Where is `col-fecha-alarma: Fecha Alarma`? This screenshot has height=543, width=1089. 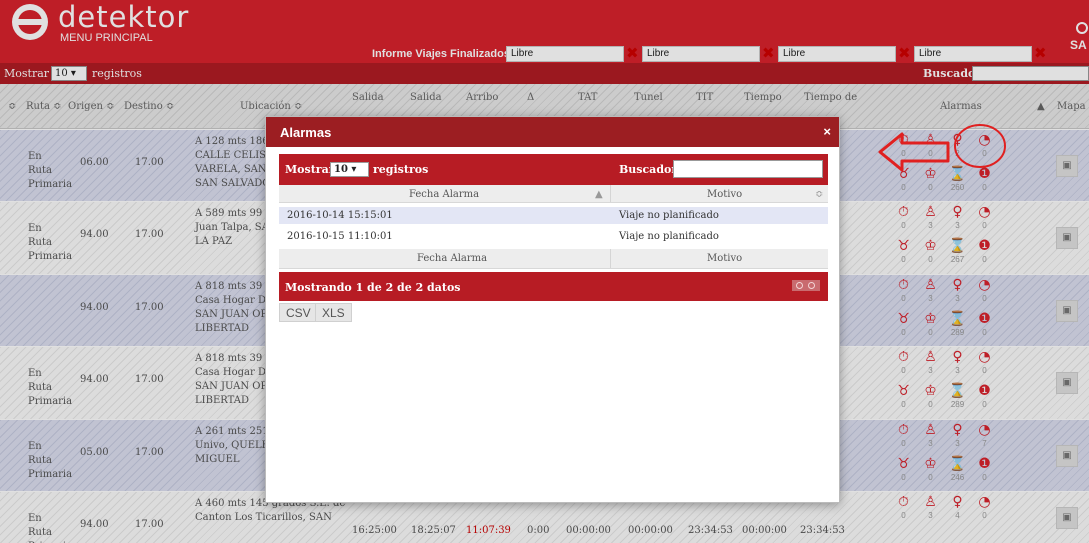 col-fecha-alarma: Fecha Alarma is located at coordinates (444, 194).